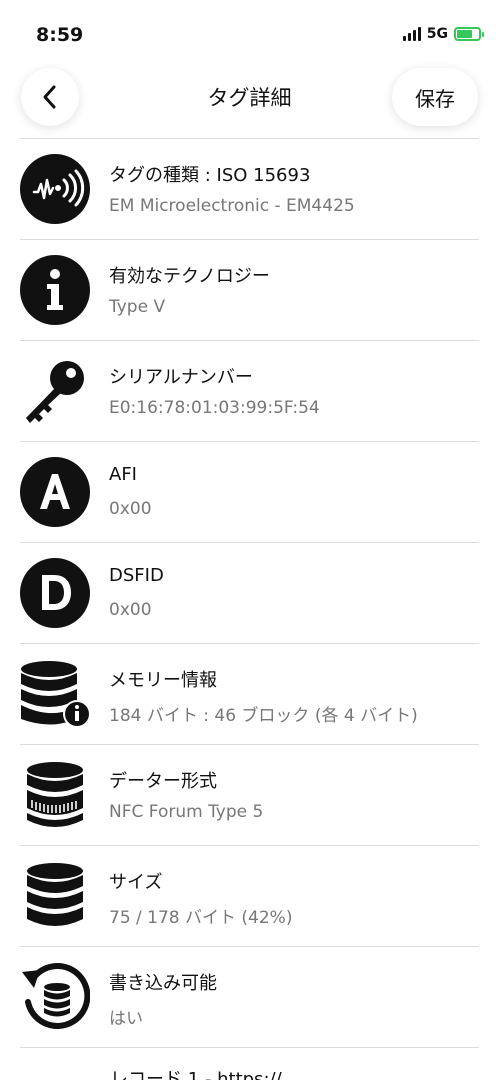 This screenshot has width=499, height=1080. What do you see at coordinates (55, 492) in the screenshot?
I see `letter-a-icon` at bounding box center [55, 492].